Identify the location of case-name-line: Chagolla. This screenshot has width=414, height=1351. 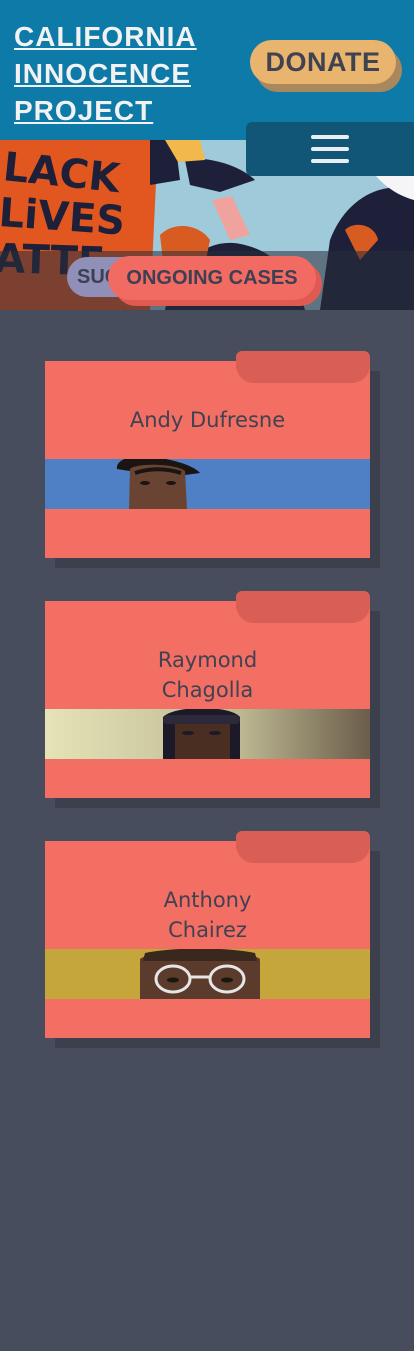
(207, 690).